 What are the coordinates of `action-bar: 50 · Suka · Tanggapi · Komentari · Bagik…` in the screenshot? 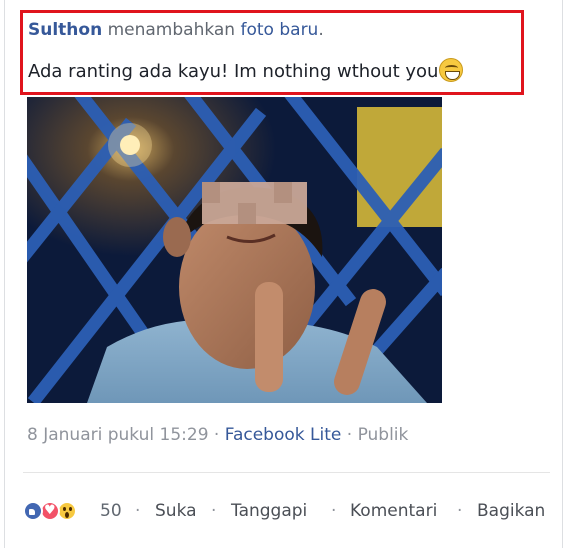 It's located at (293, 511).